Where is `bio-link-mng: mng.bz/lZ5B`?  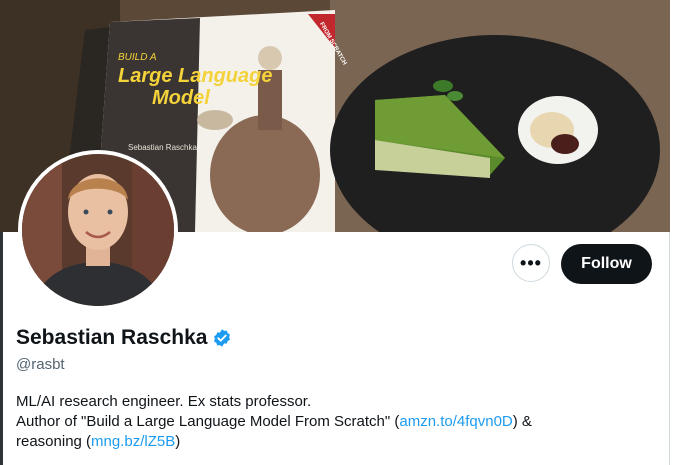 bio-link-mng: mng.bz/lZ5B is located at coordinates (133, 441).